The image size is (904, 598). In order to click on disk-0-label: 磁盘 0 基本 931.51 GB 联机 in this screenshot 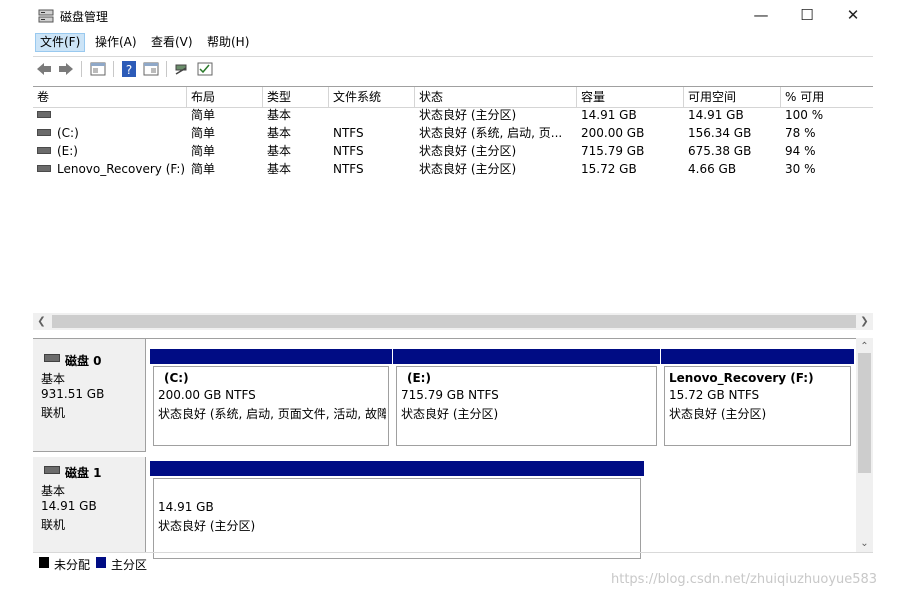, I will do `click(89, 395)`.